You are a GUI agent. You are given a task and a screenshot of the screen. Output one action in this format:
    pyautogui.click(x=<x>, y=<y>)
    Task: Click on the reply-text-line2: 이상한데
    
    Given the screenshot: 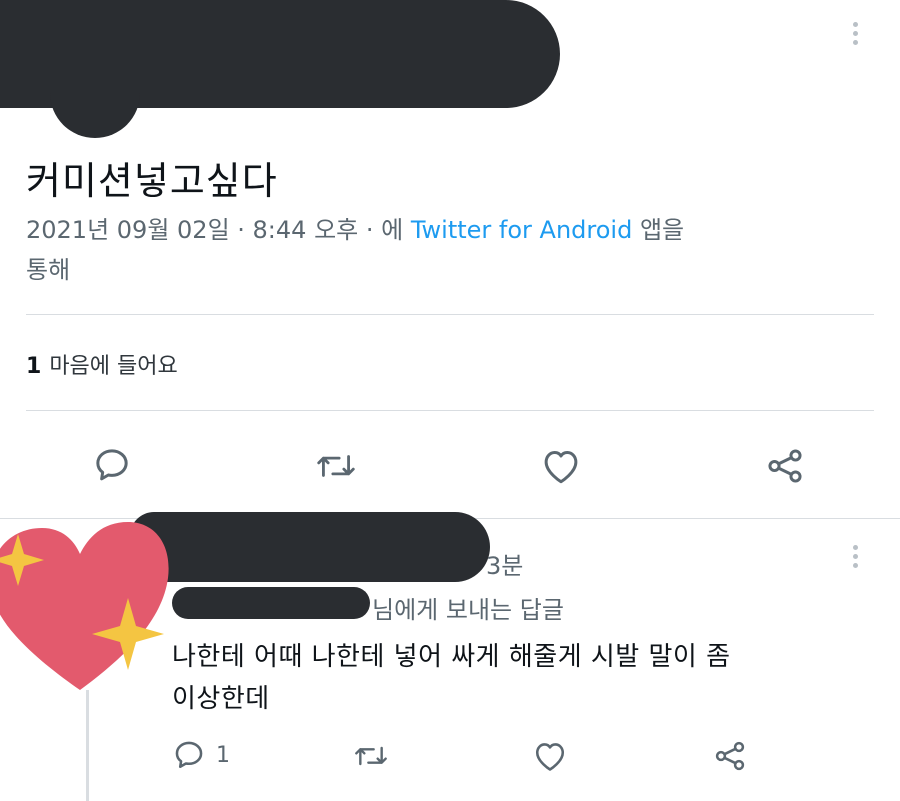 What is the action you would take?
    pyautogui.click(x=221, y=699)
    